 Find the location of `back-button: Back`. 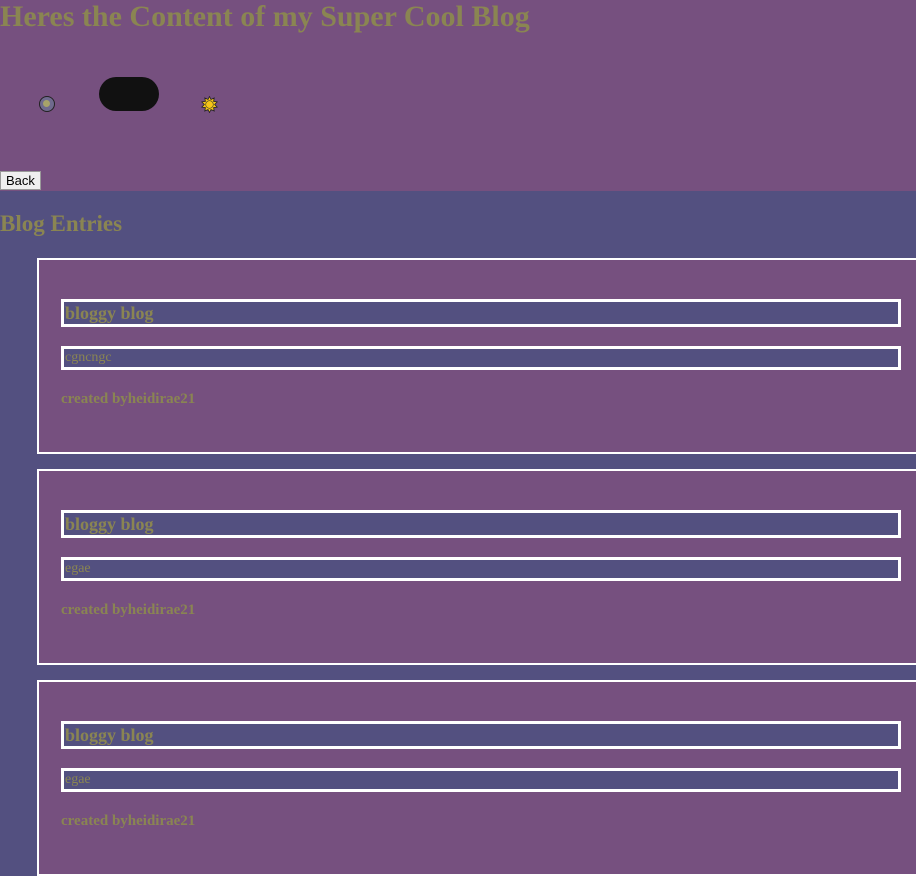

back-button: Back is located at coordinates (20, 180).